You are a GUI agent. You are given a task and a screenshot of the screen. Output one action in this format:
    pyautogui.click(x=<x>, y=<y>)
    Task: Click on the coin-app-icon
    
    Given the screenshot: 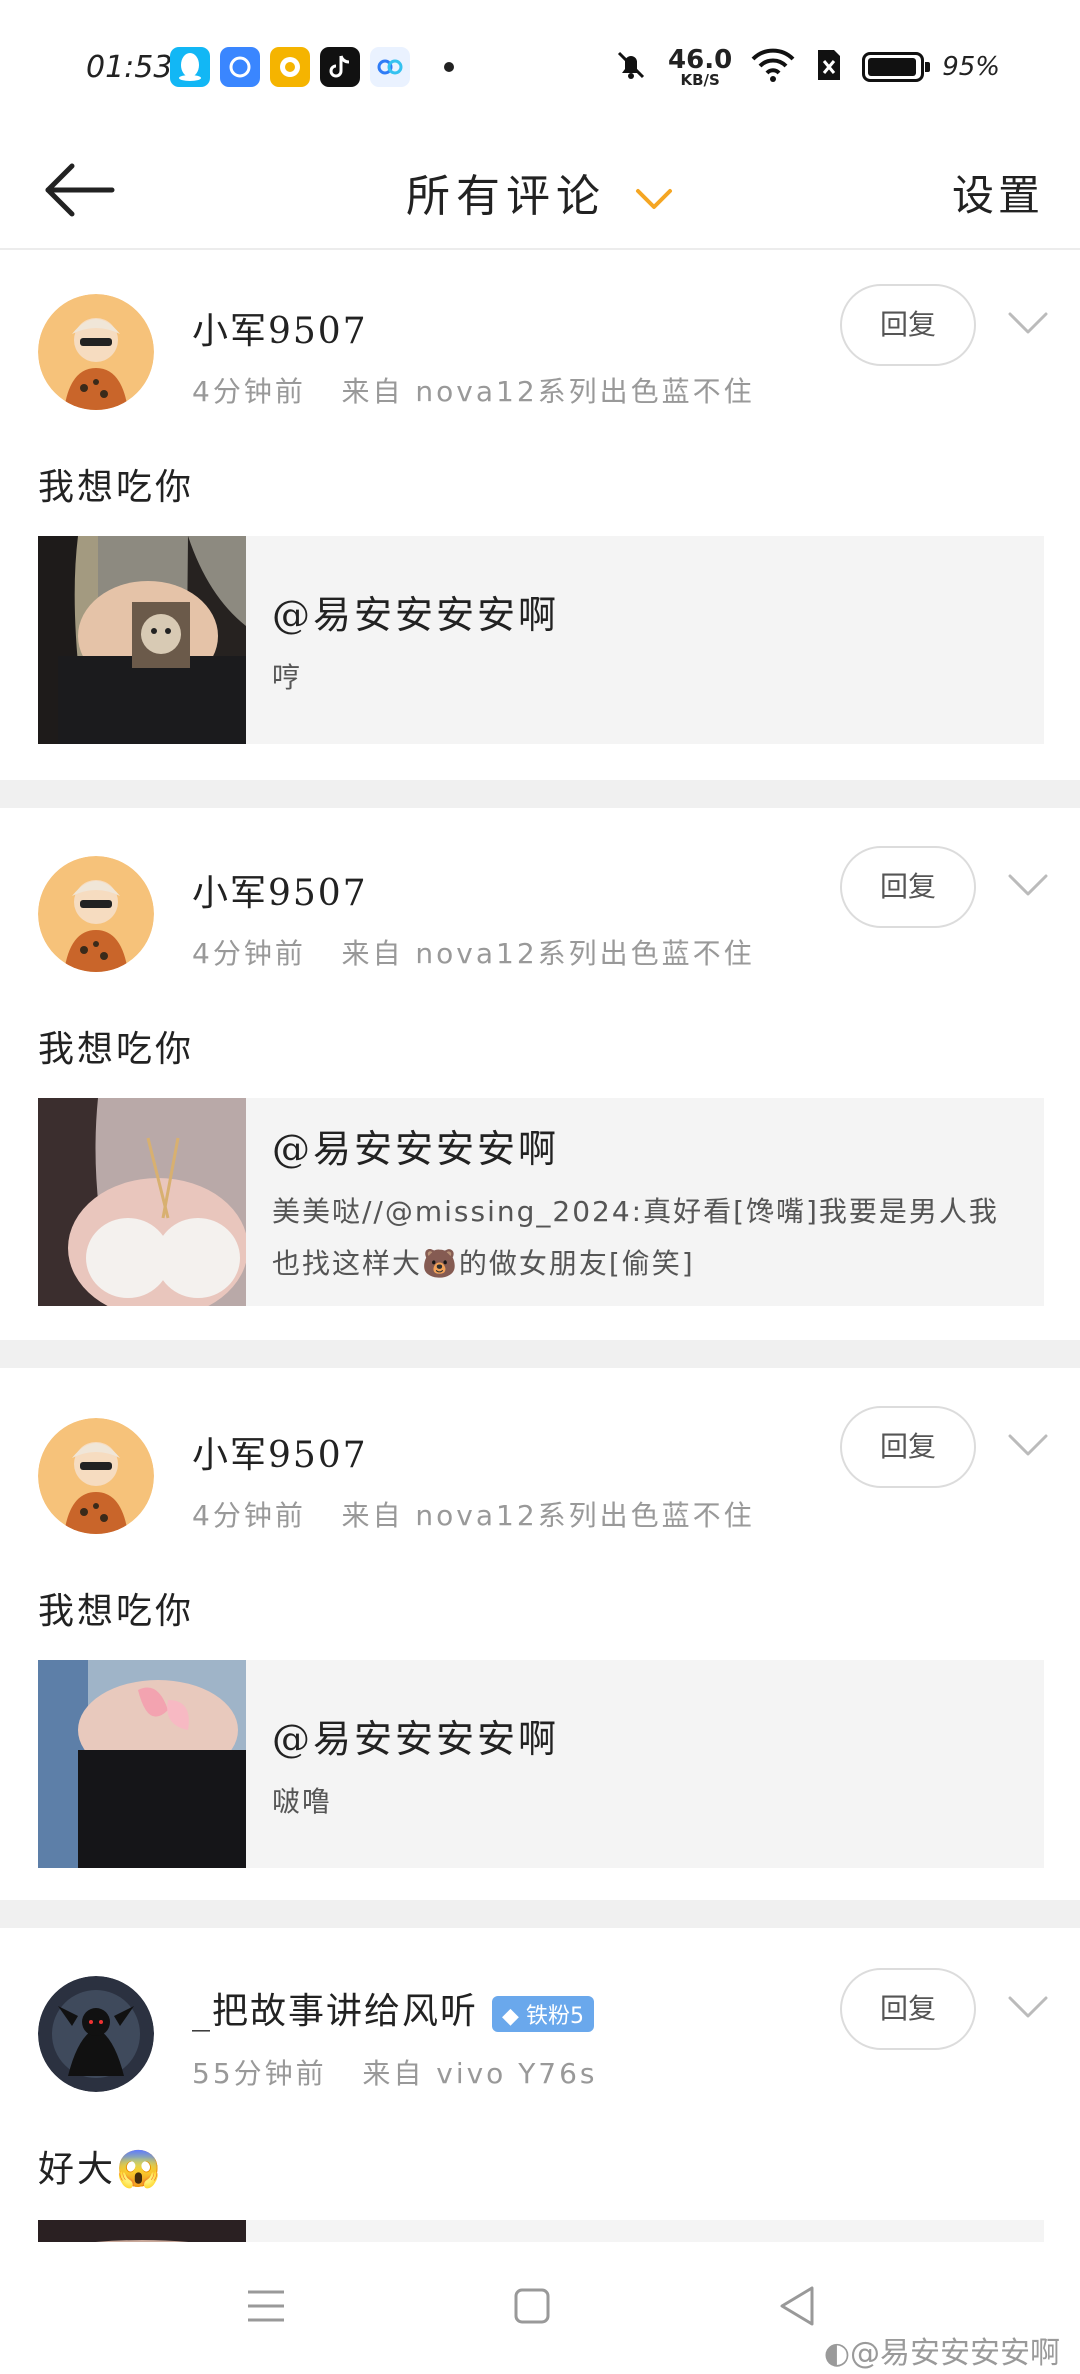 What is the action you would take?
    pyautogui.click(x=290, y=67)
    